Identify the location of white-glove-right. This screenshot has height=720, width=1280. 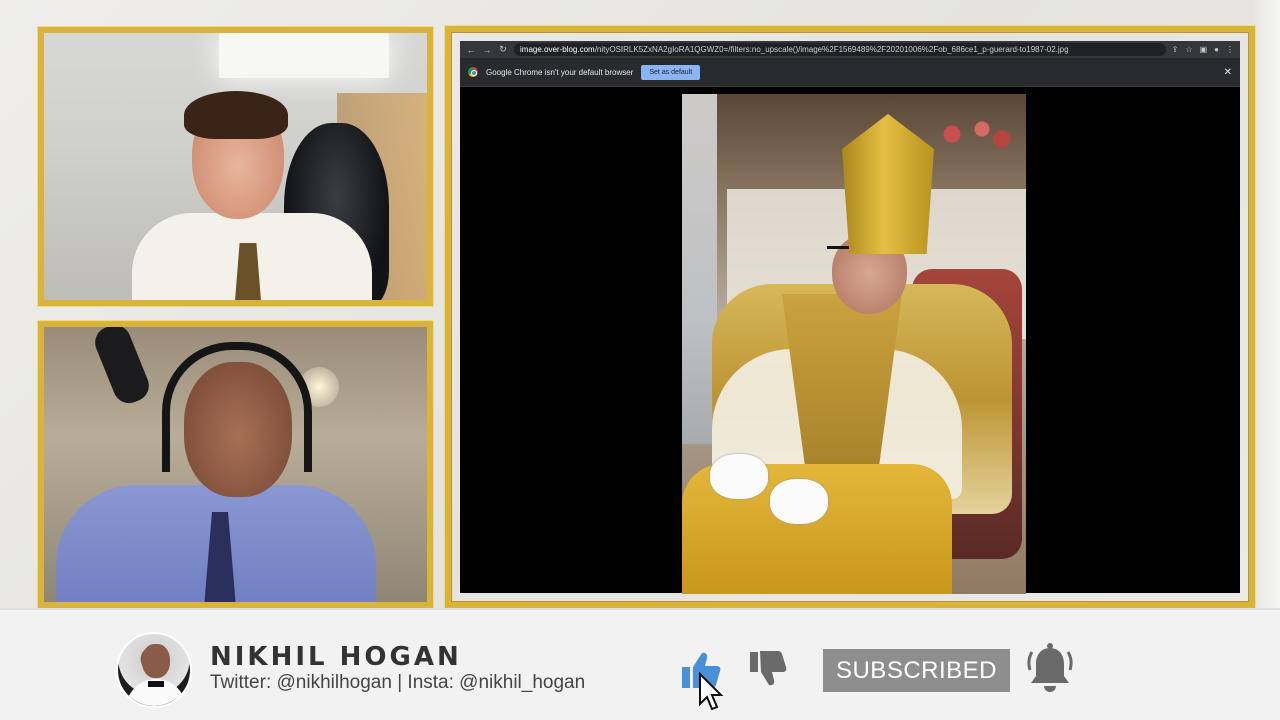
(799, 501).